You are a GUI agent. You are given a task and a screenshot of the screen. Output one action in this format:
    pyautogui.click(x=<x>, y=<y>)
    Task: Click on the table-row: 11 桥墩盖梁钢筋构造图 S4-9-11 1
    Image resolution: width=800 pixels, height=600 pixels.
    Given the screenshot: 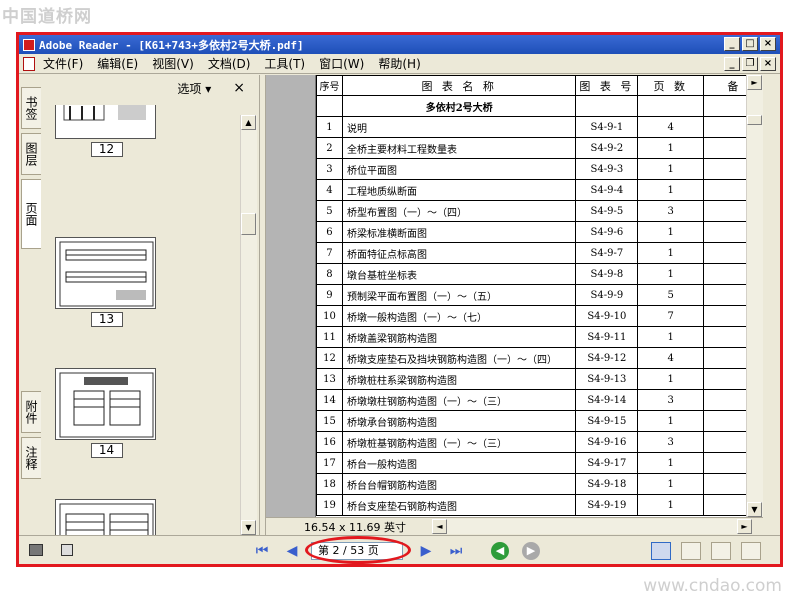 What is the action you would take?
    pyautogui.click(x=539, y=337)
    